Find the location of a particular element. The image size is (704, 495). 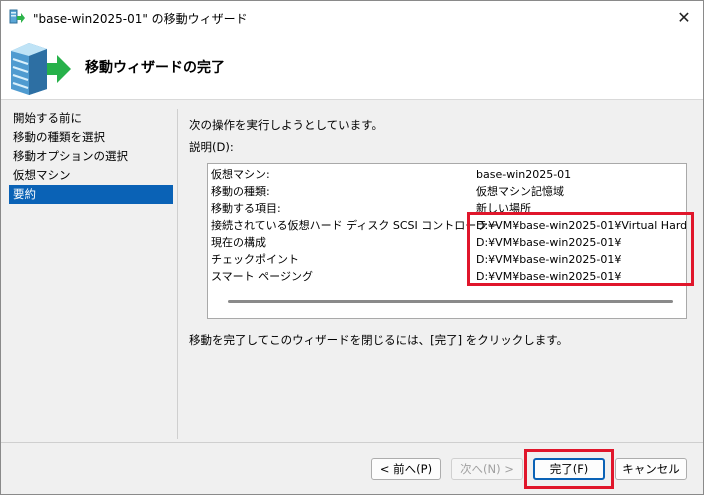

title-bar: "base-win2025-01" の移動ウィザード ✕ is located at coordinates (352, 17).